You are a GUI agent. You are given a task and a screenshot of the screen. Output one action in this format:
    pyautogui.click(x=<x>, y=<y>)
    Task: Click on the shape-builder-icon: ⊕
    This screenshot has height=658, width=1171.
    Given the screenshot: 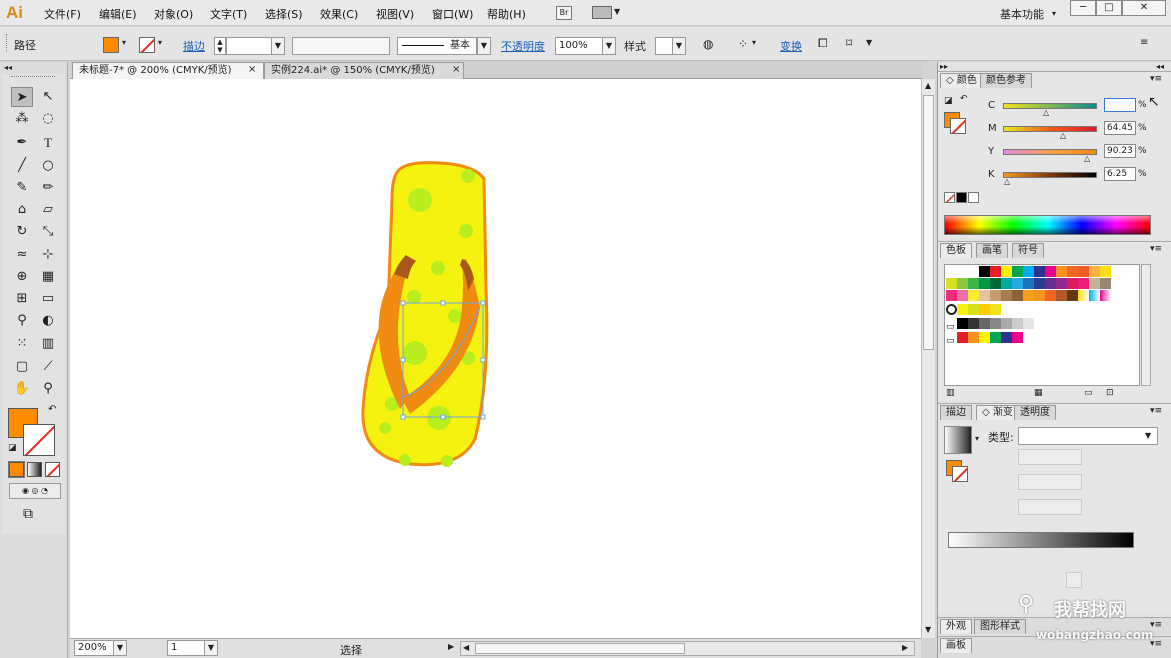 What is the action you would take?
    pyautogui.click(x=22, y=277)
    